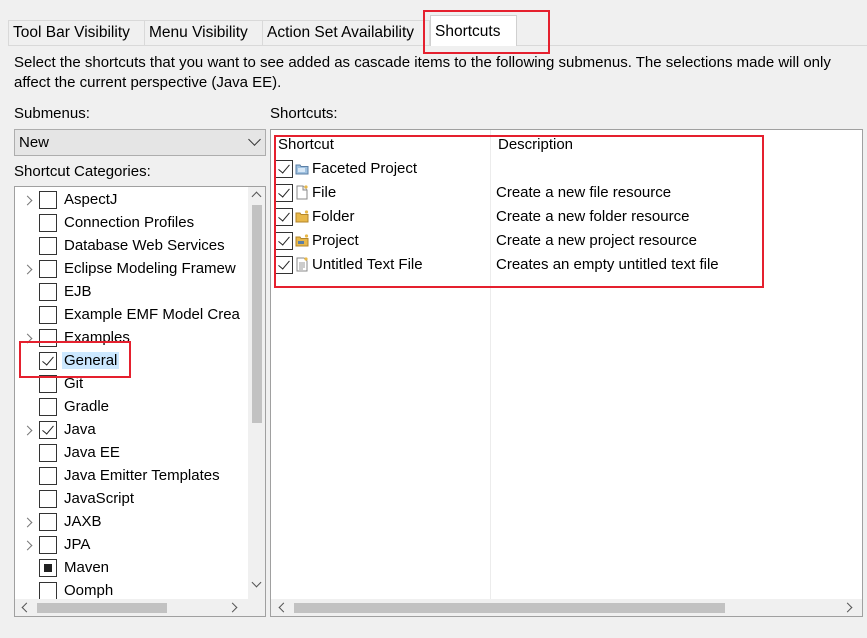  I want to click on tree-item-label: JavaScript, so click(99, 498).